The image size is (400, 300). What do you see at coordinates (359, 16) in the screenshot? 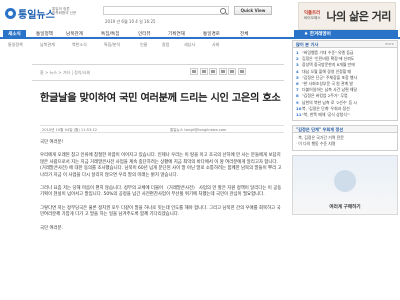
I see `ad-calligraphy: 나의 삶은 거리` at bounding box center [359, 16].